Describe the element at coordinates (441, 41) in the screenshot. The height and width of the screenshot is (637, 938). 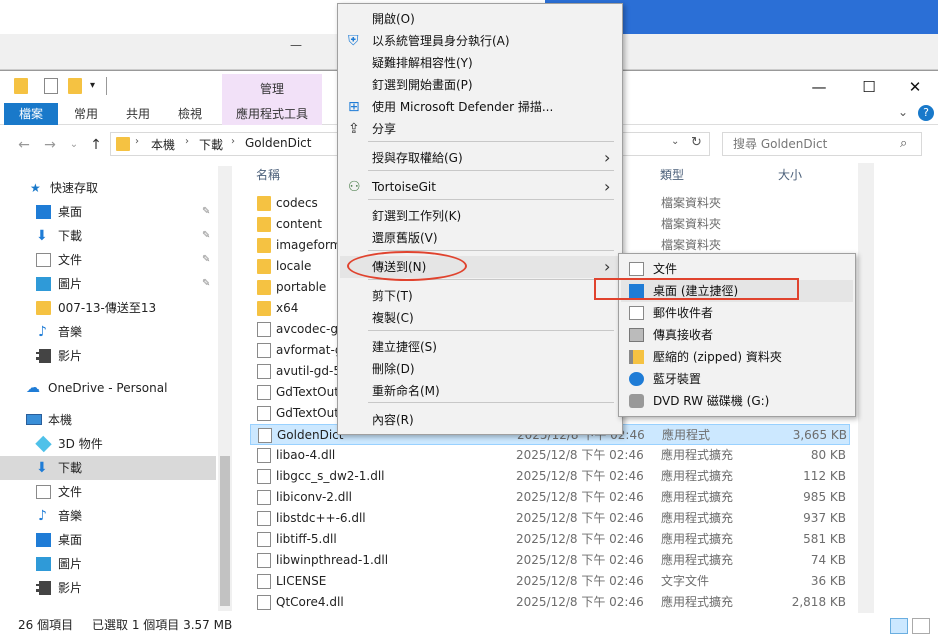
I see `menu-item-label: 以系統管理員身分執行(A)` at that location.